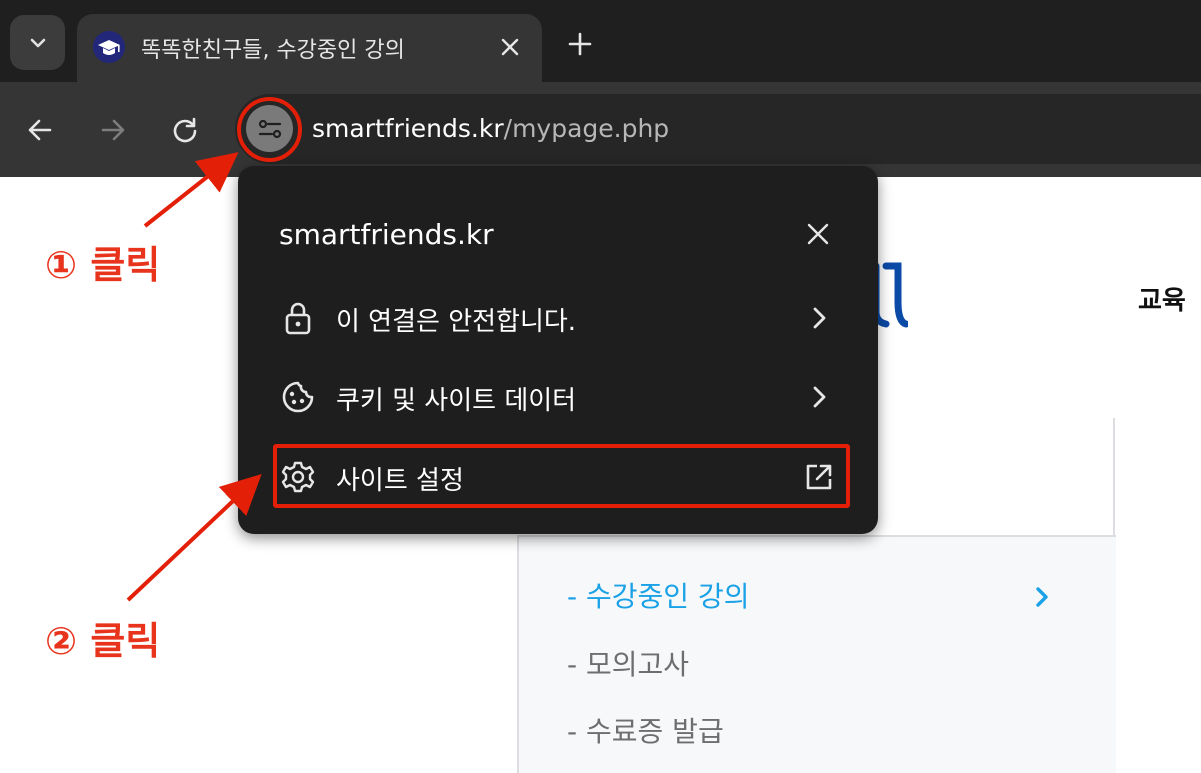  I want to click on back-button, so click(40, 130).